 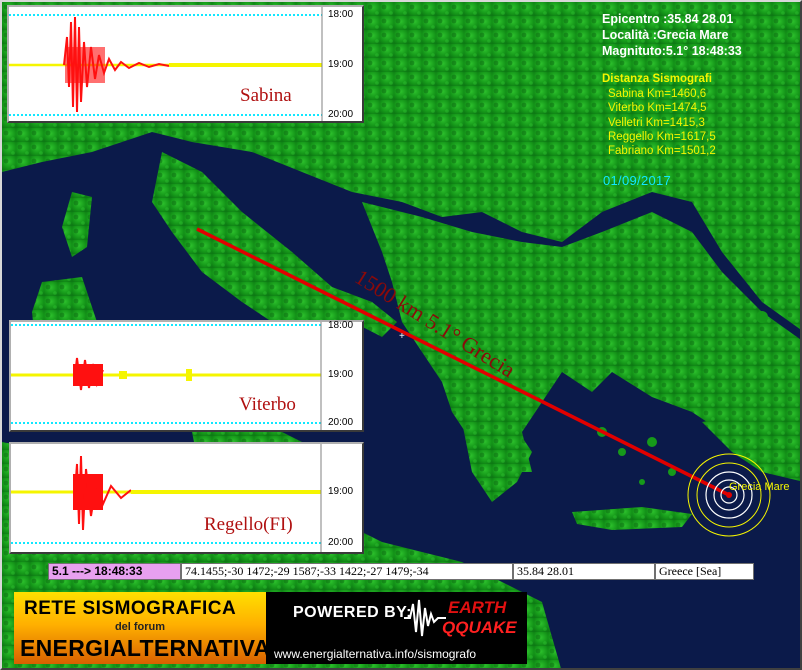 What do you see at coordinates (759, 487) in the screenshot?
I see `epicenter-label: Grecia Mare` at bounding box center [759, 487].